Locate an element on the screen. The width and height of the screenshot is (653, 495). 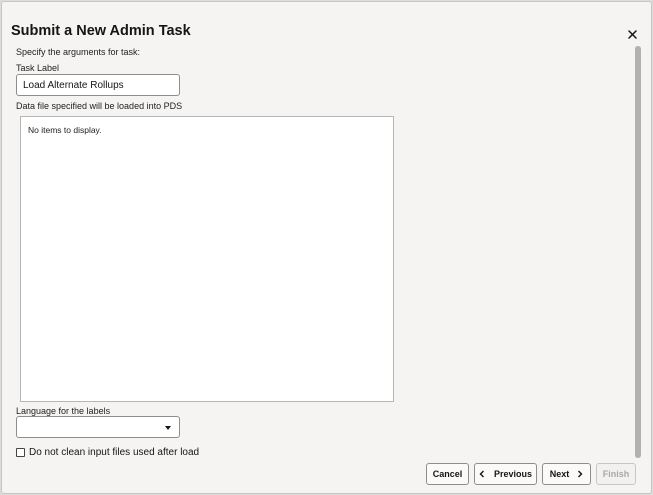
no-clean-option: Do not clean input files used after load is located at coordinates (107, 452).